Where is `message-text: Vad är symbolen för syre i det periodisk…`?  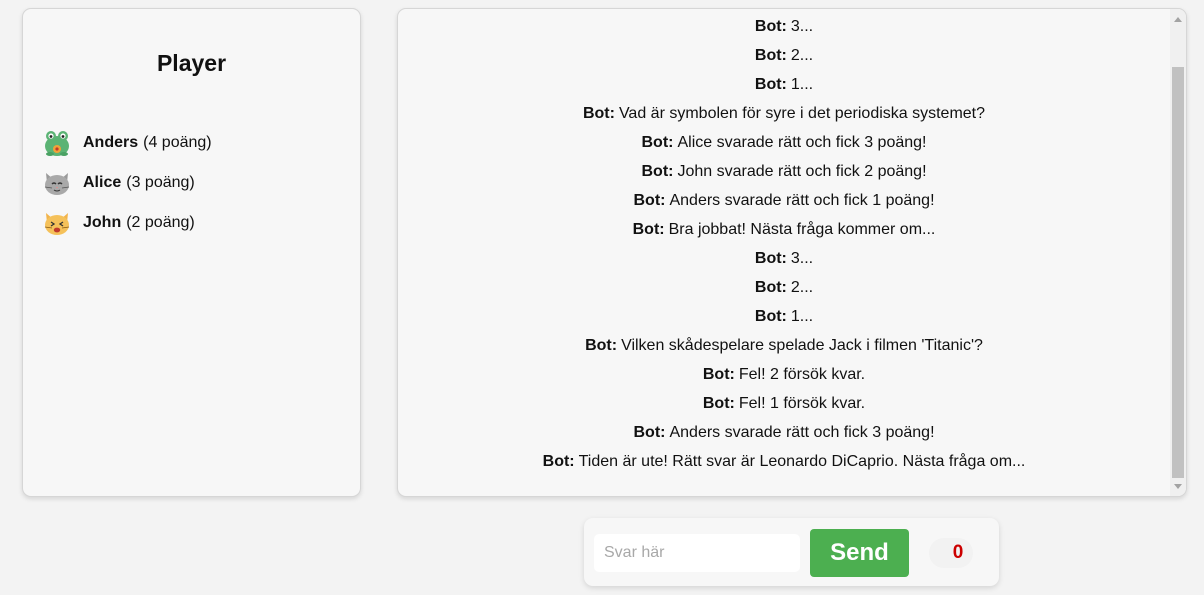 message-text: Vad är symbolen för syre i det periodisk… is located at coordinates (802, 113).